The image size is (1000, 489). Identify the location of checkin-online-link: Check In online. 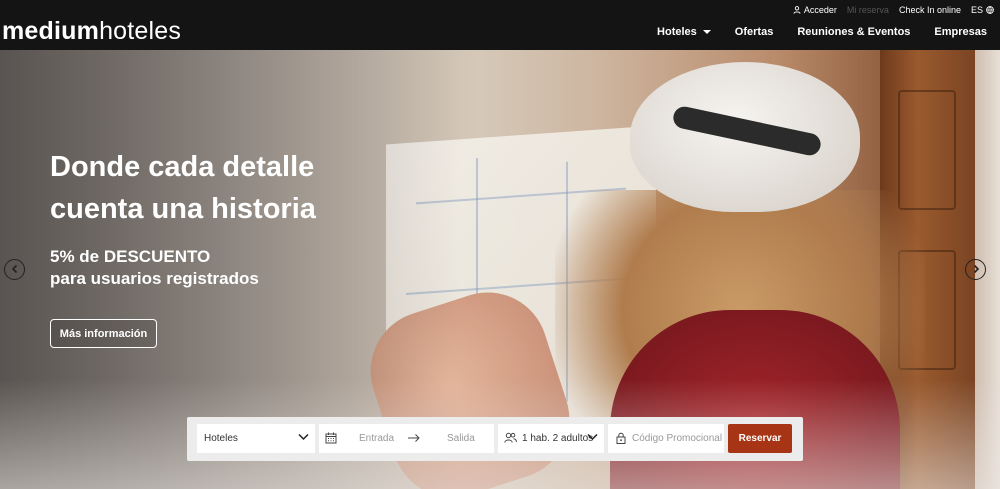
(930, 10).